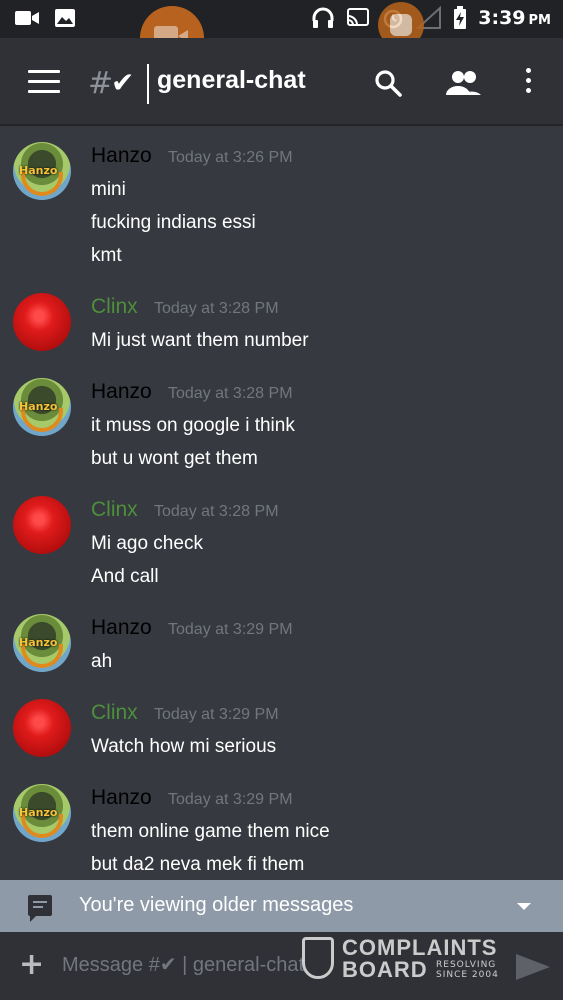 The image size is (563, 1000). I want to click on video-camera-icon, so click(27, 18).